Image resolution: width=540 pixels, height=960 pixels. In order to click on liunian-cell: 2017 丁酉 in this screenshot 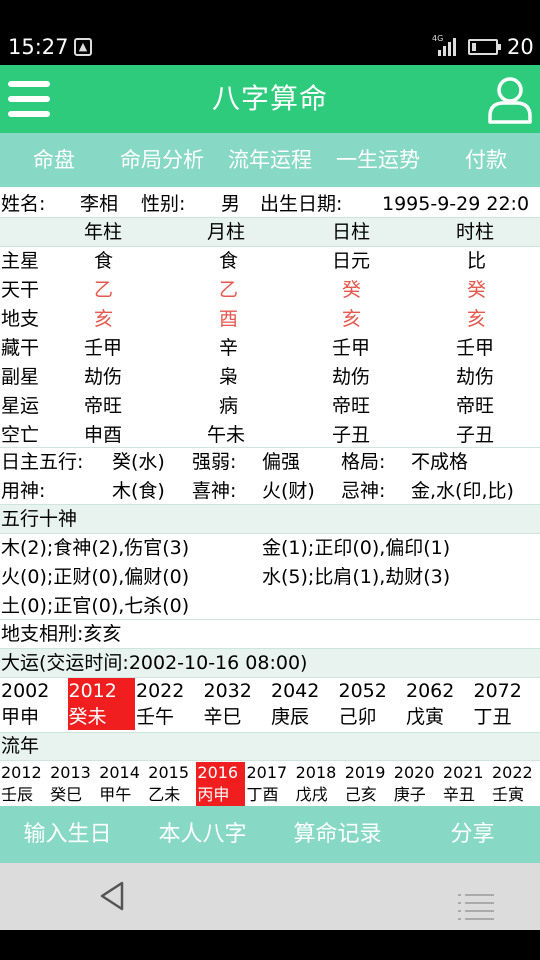, I will do `click(270, 784)`.